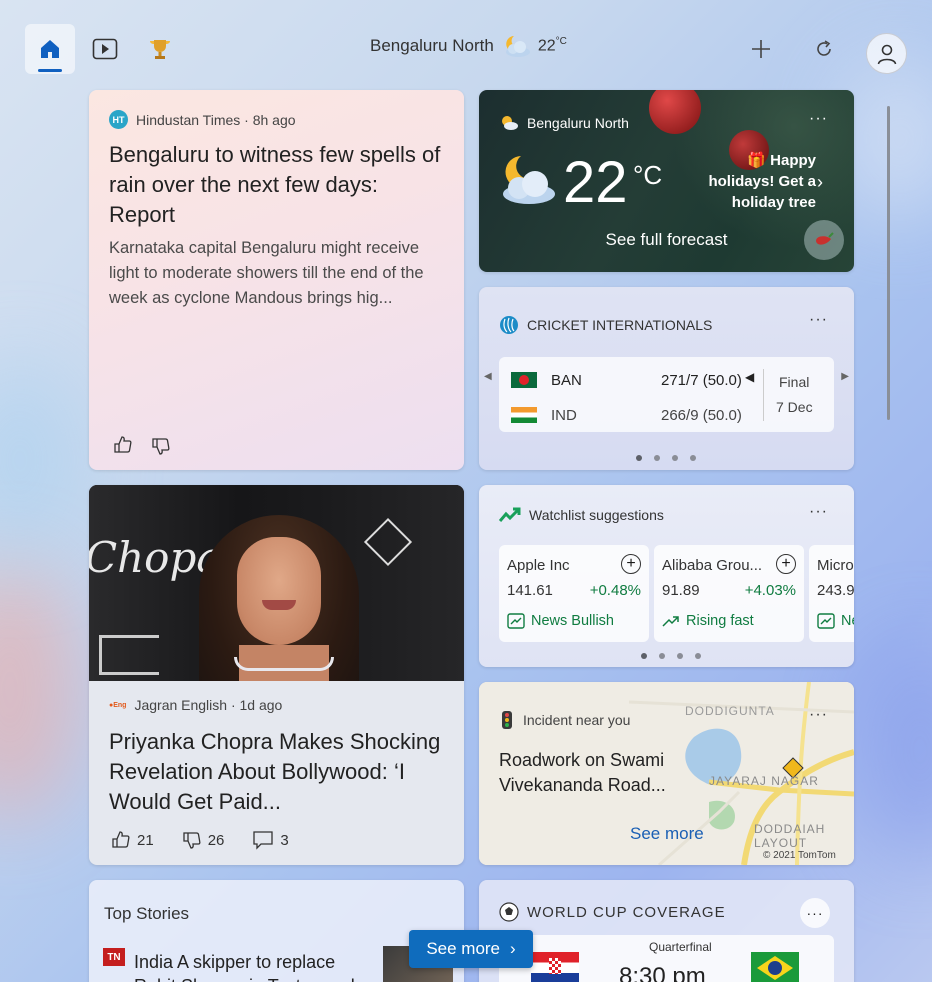  I want to click on active-tab-indicator, so click(50, 70).